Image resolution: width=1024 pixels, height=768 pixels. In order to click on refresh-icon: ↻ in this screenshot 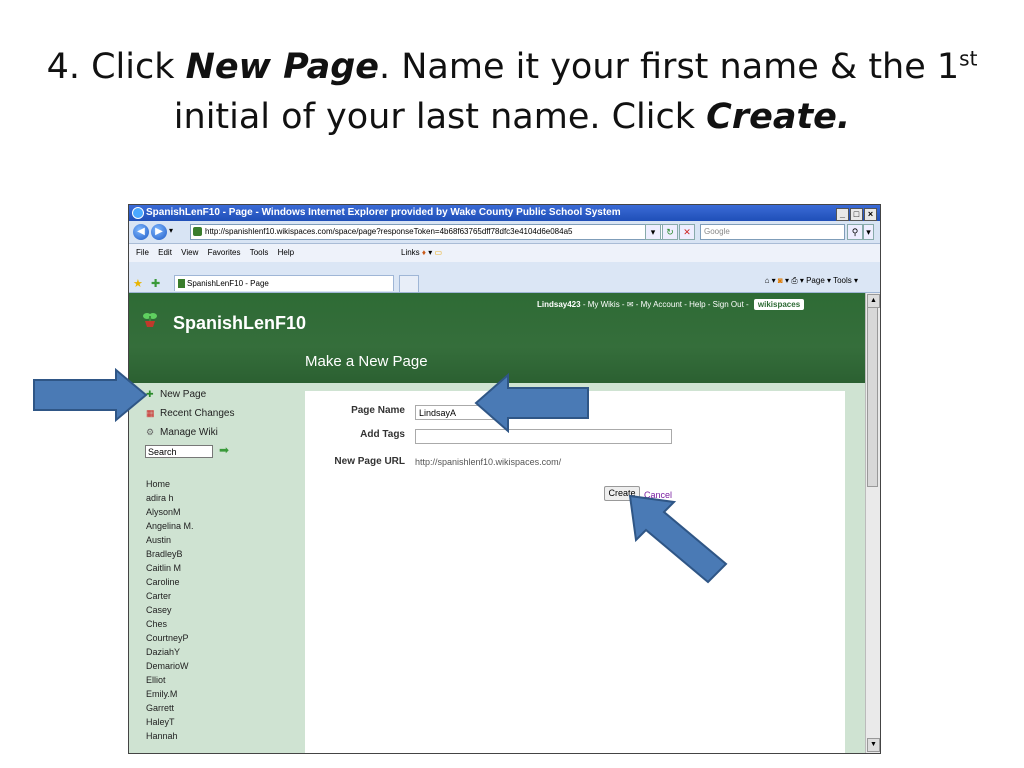, I will do `click(670, 232)`.